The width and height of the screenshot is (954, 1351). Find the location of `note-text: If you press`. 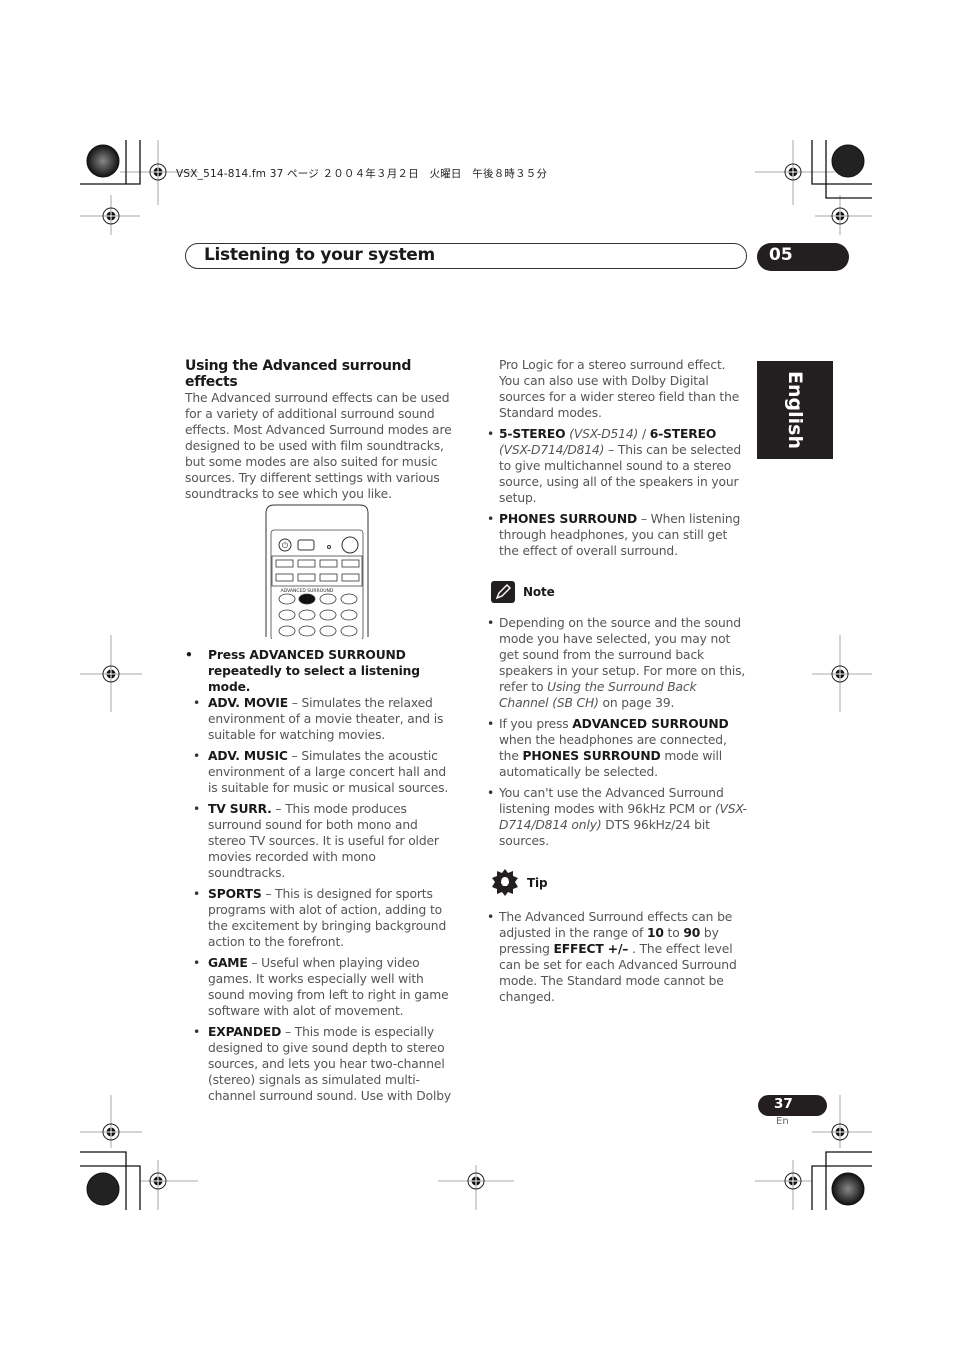

note-text: If you press is located at coordinates (536, 724).